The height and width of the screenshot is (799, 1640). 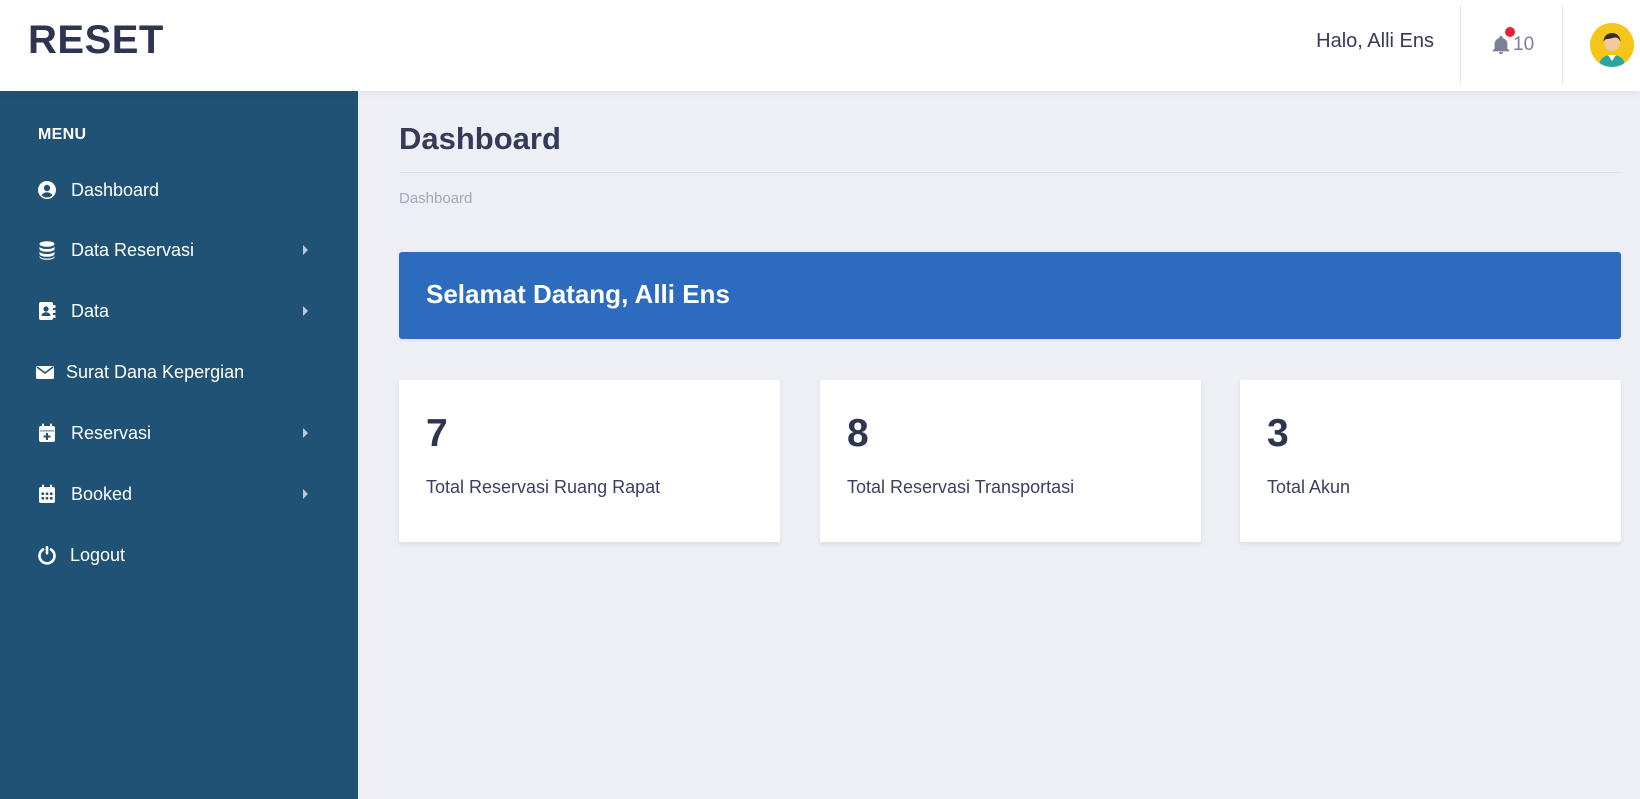 I want to click on sidebar-item-label: Reservasi, so click(x=111, y=432).